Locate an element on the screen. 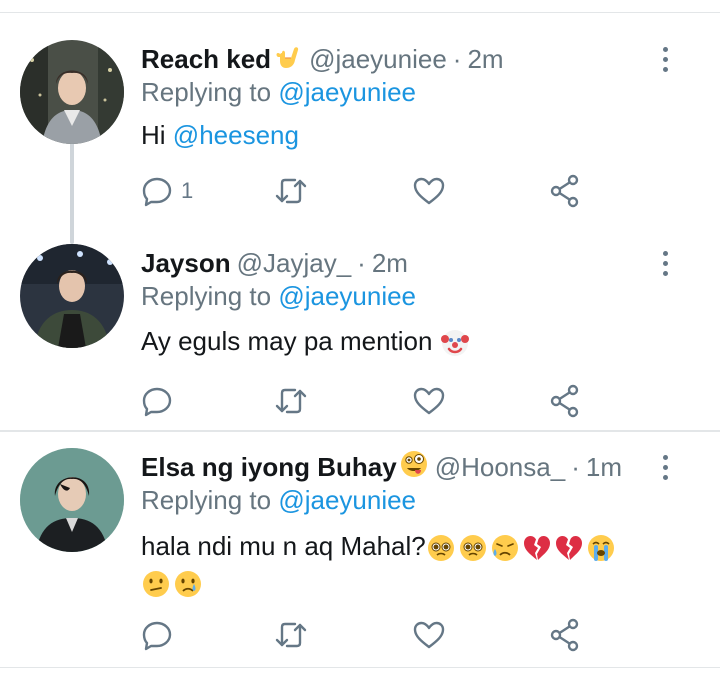 This screenshot has height=687, width=720. display-name: Elsa ng iyong Buhay is located at coordinates (269, 467).